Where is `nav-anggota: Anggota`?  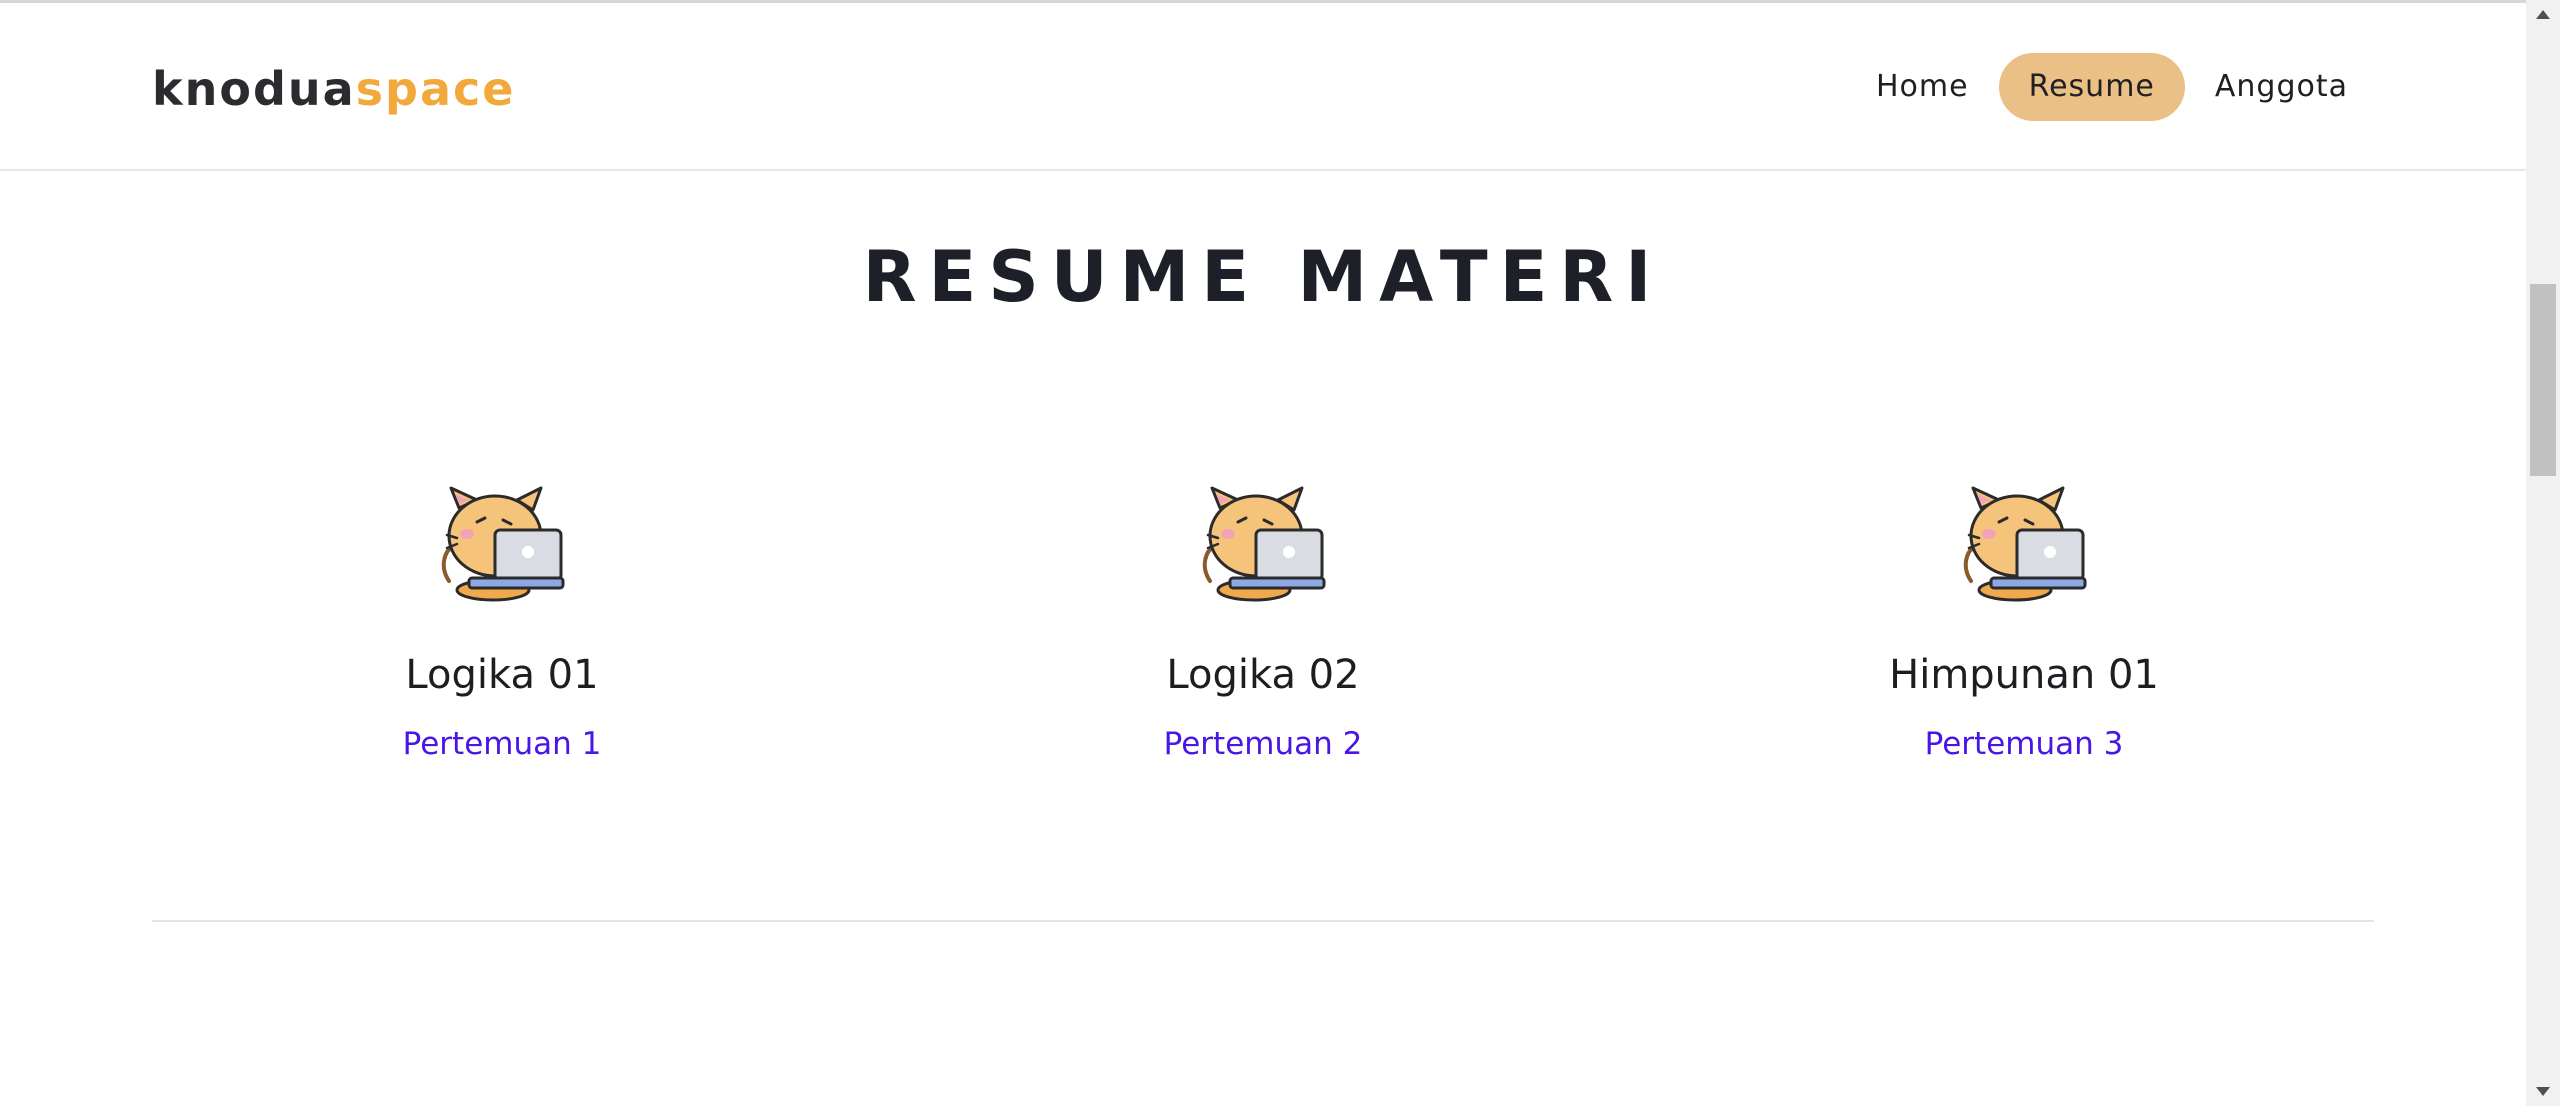 nav-anggota: Anggota is located at coordinates (2281, 87).